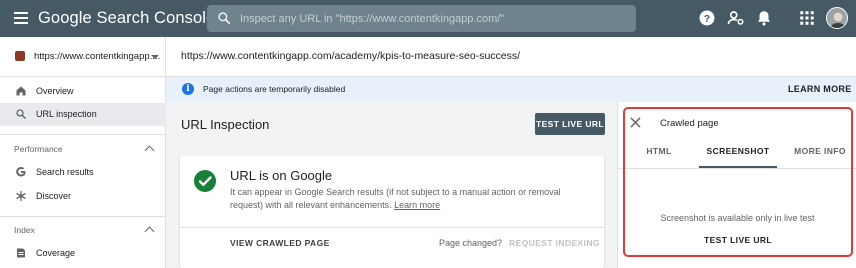  I want to click on search-bar, so click(421, 18).